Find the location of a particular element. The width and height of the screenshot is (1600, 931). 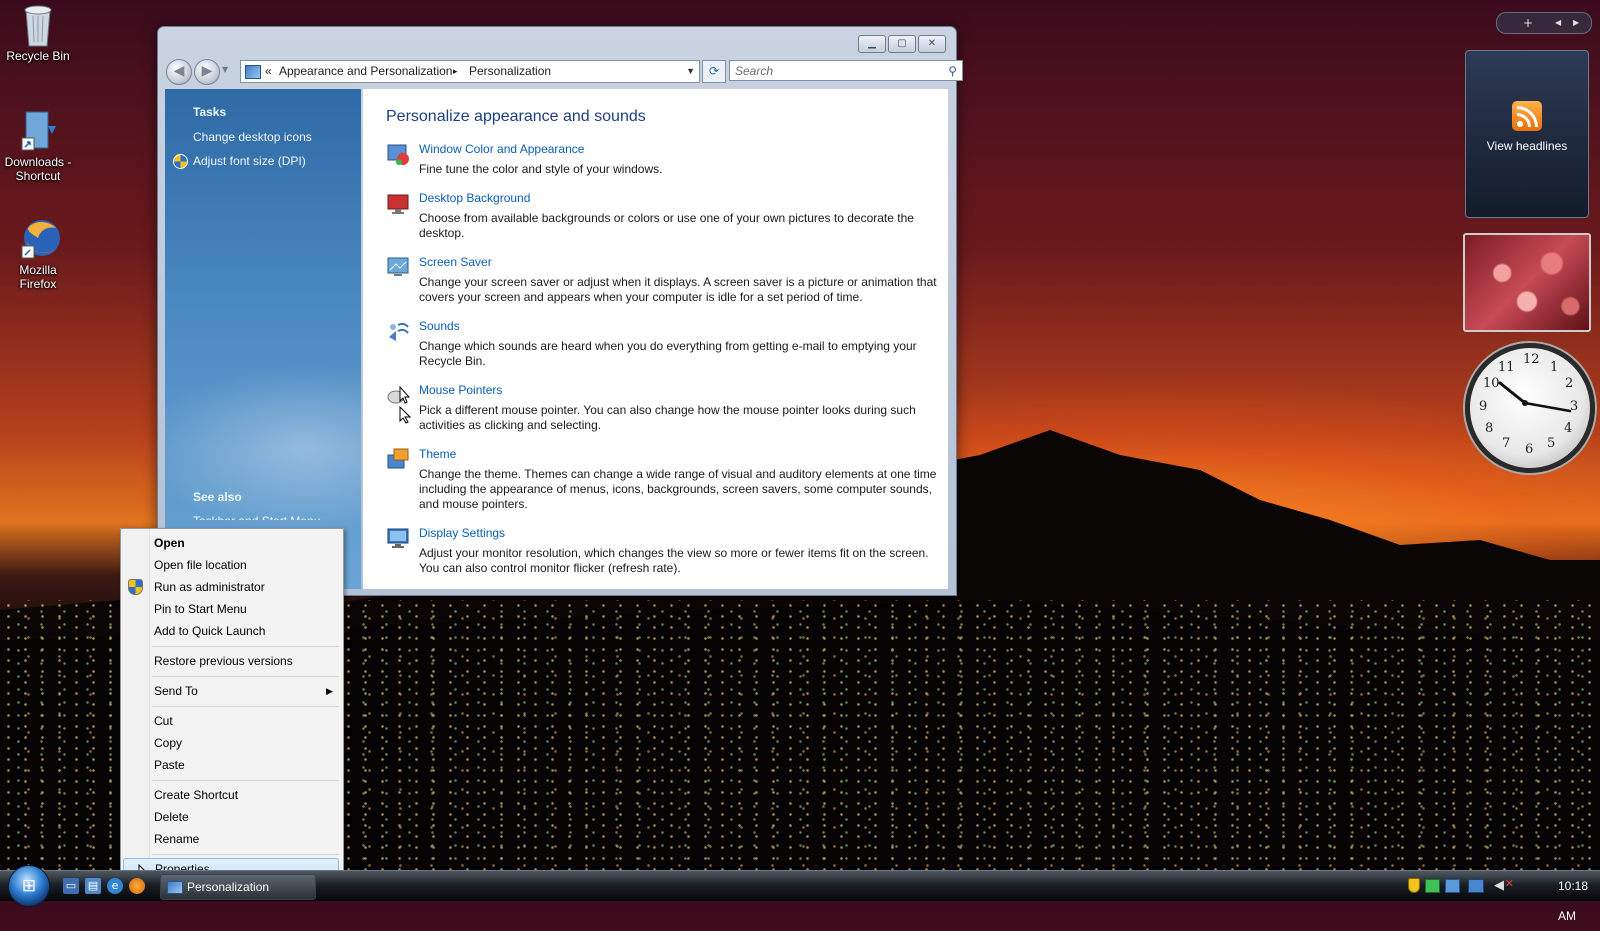

menu-item-rename: Rename is located at coordinates (246, 839).